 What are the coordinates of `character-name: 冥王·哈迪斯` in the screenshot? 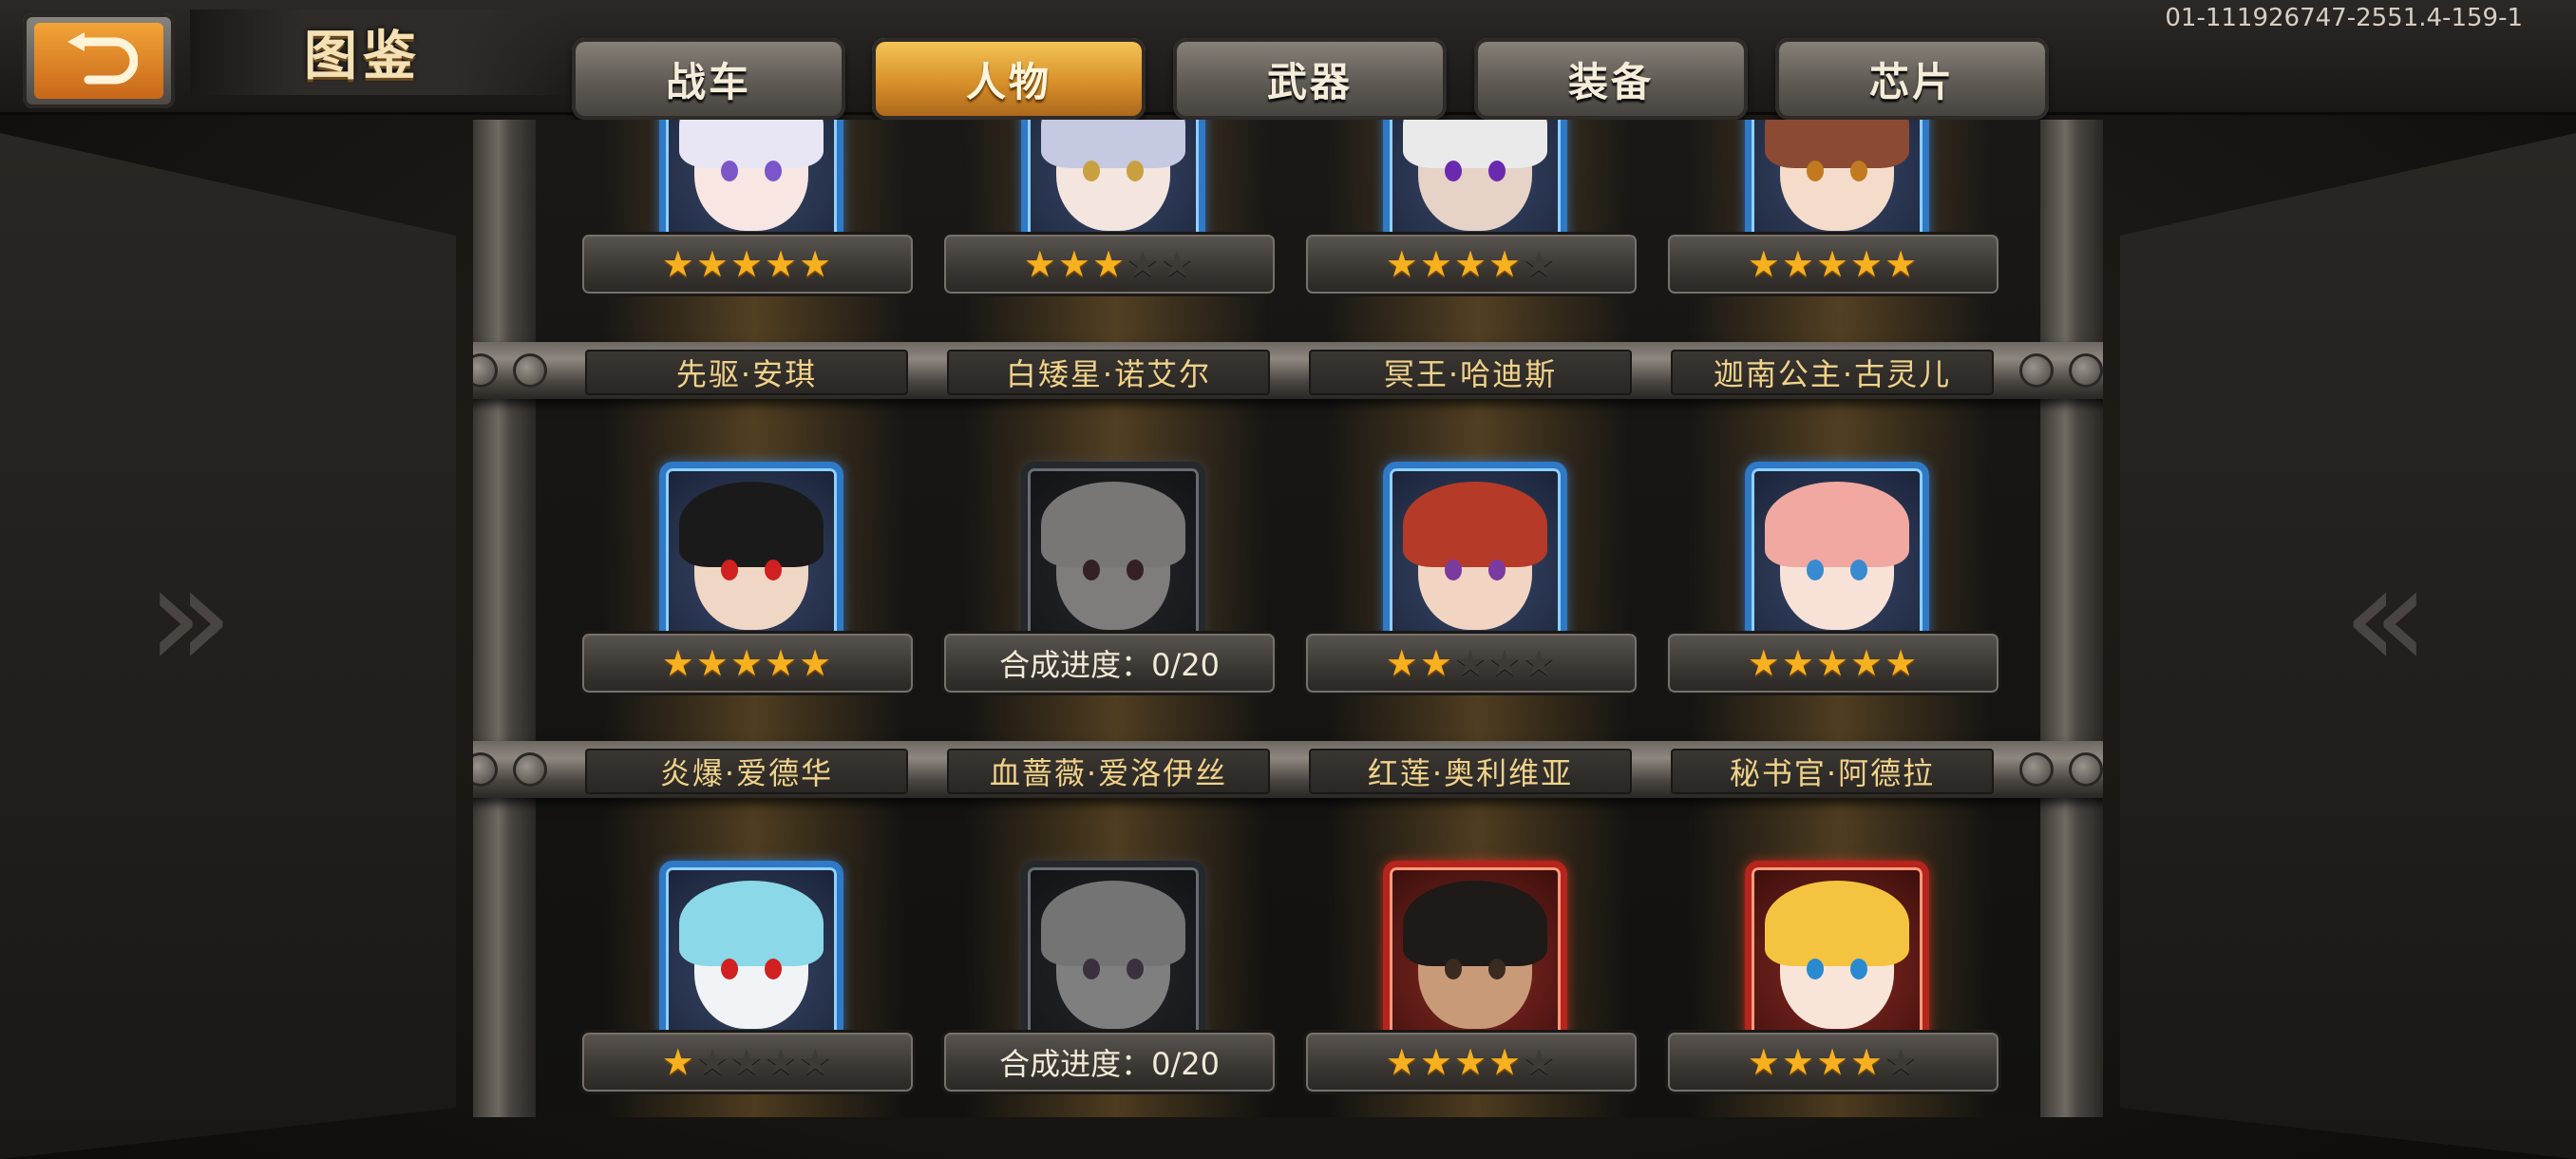 It's located at (1470, 372).